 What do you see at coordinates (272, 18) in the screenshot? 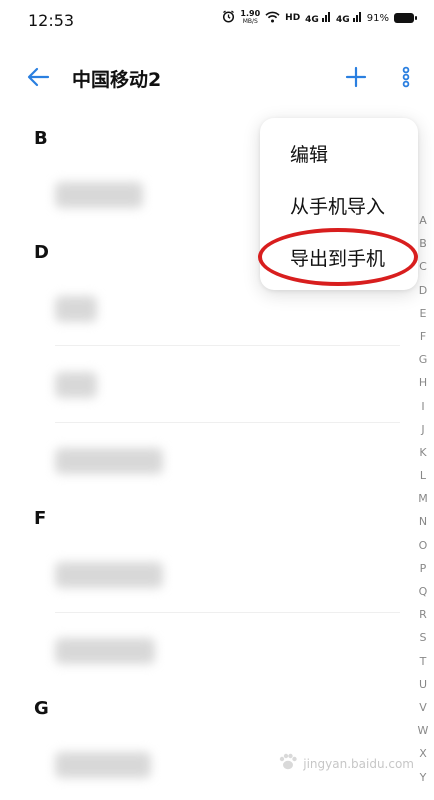
I see `wifi-icon` at bounding box center [272, 18].